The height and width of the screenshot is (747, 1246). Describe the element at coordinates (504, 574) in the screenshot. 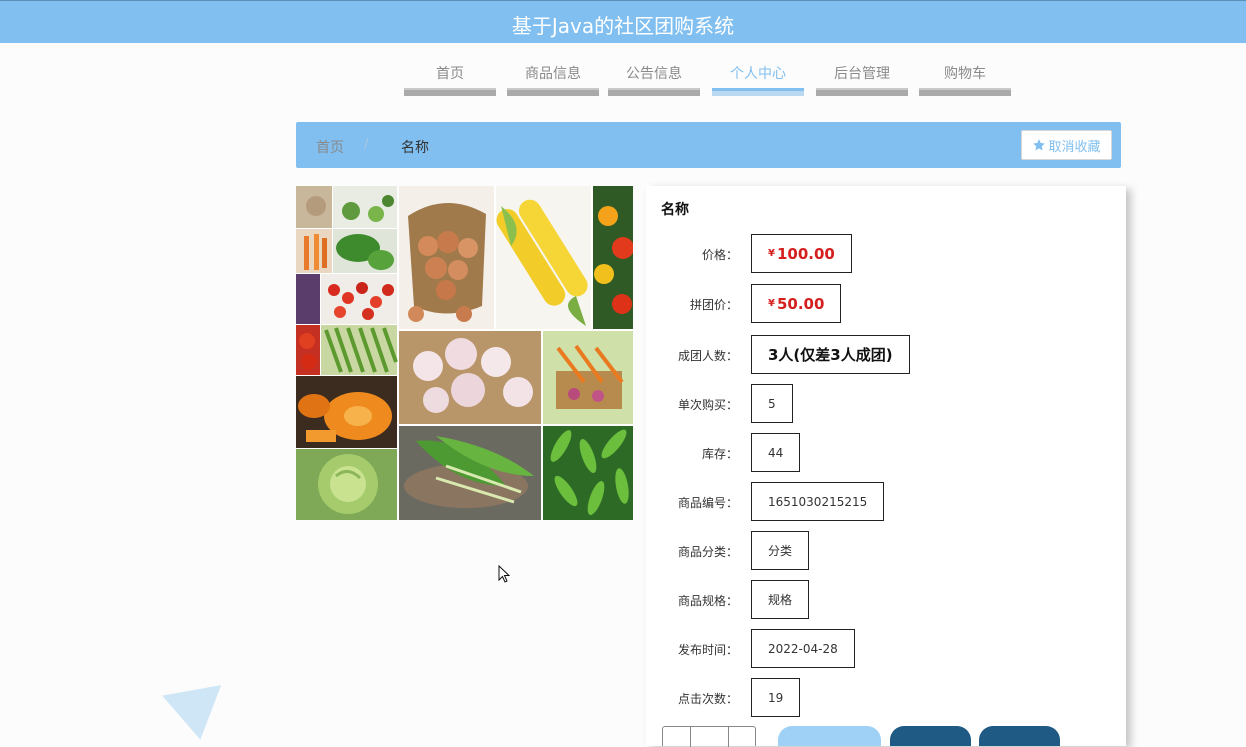

I see `mouse-cursor-icon` at that location.